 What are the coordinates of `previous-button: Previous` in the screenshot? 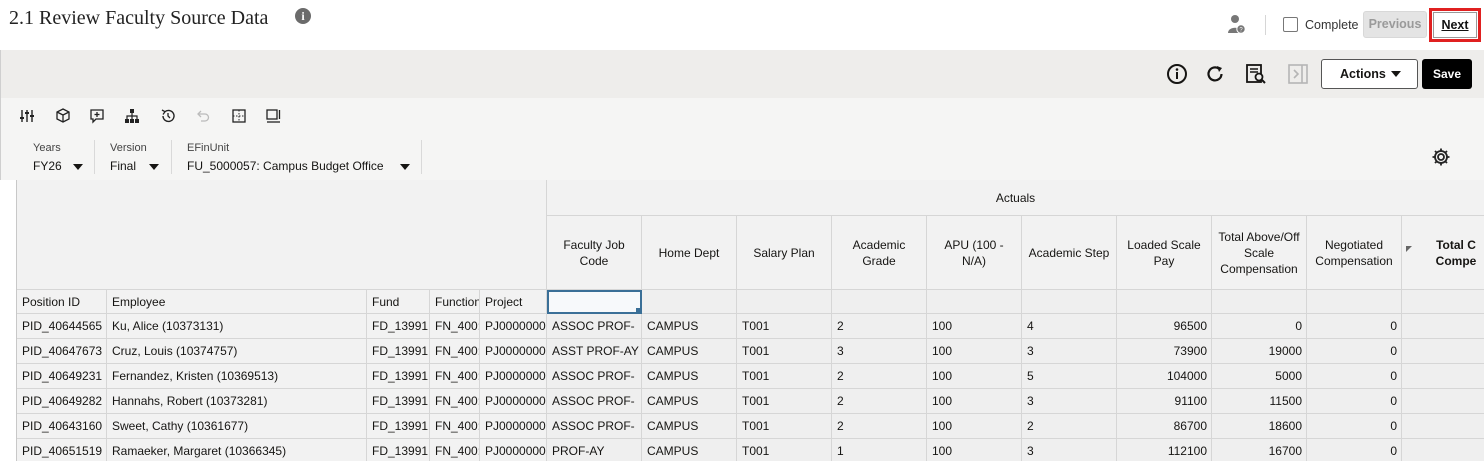 It's located at (1395, 24).